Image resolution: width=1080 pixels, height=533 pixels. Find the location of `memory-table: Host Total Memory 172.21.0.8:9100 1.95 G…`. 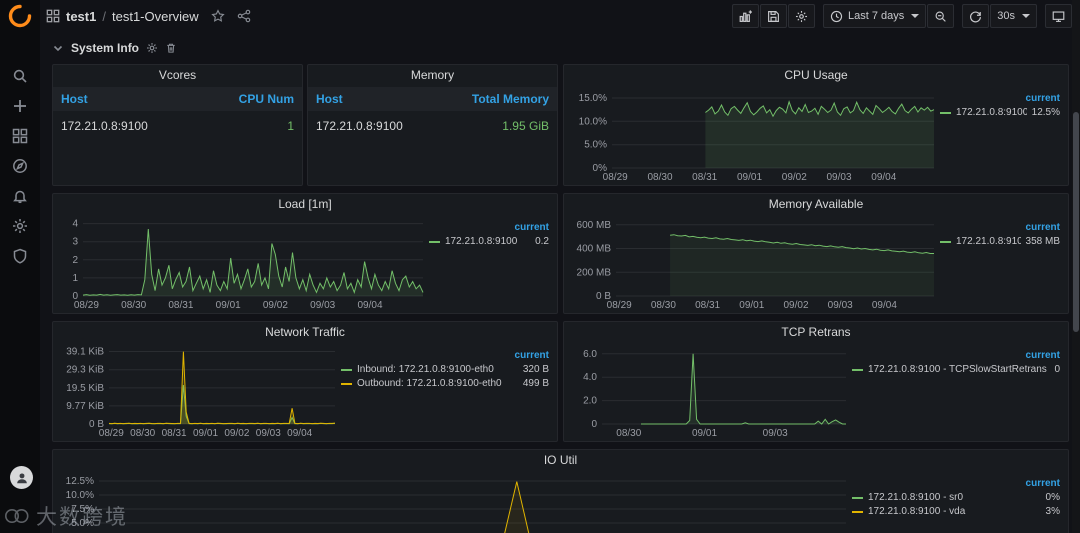

memory-table: Host Total Memory 172.21.0.8:9100 1.95 G… is located at coordinates (432, 135).